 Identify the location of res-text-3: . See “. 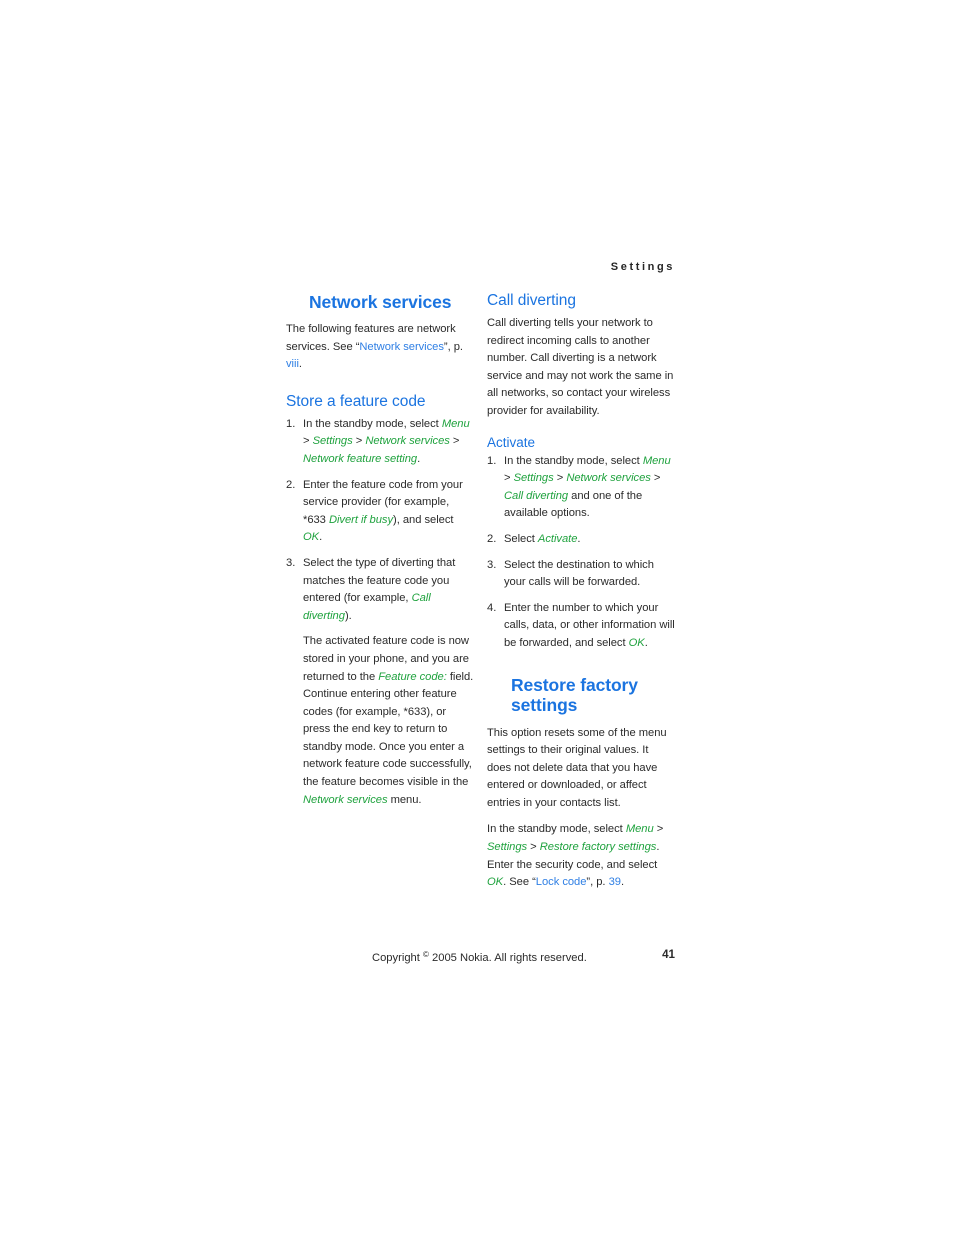
(519, 882).